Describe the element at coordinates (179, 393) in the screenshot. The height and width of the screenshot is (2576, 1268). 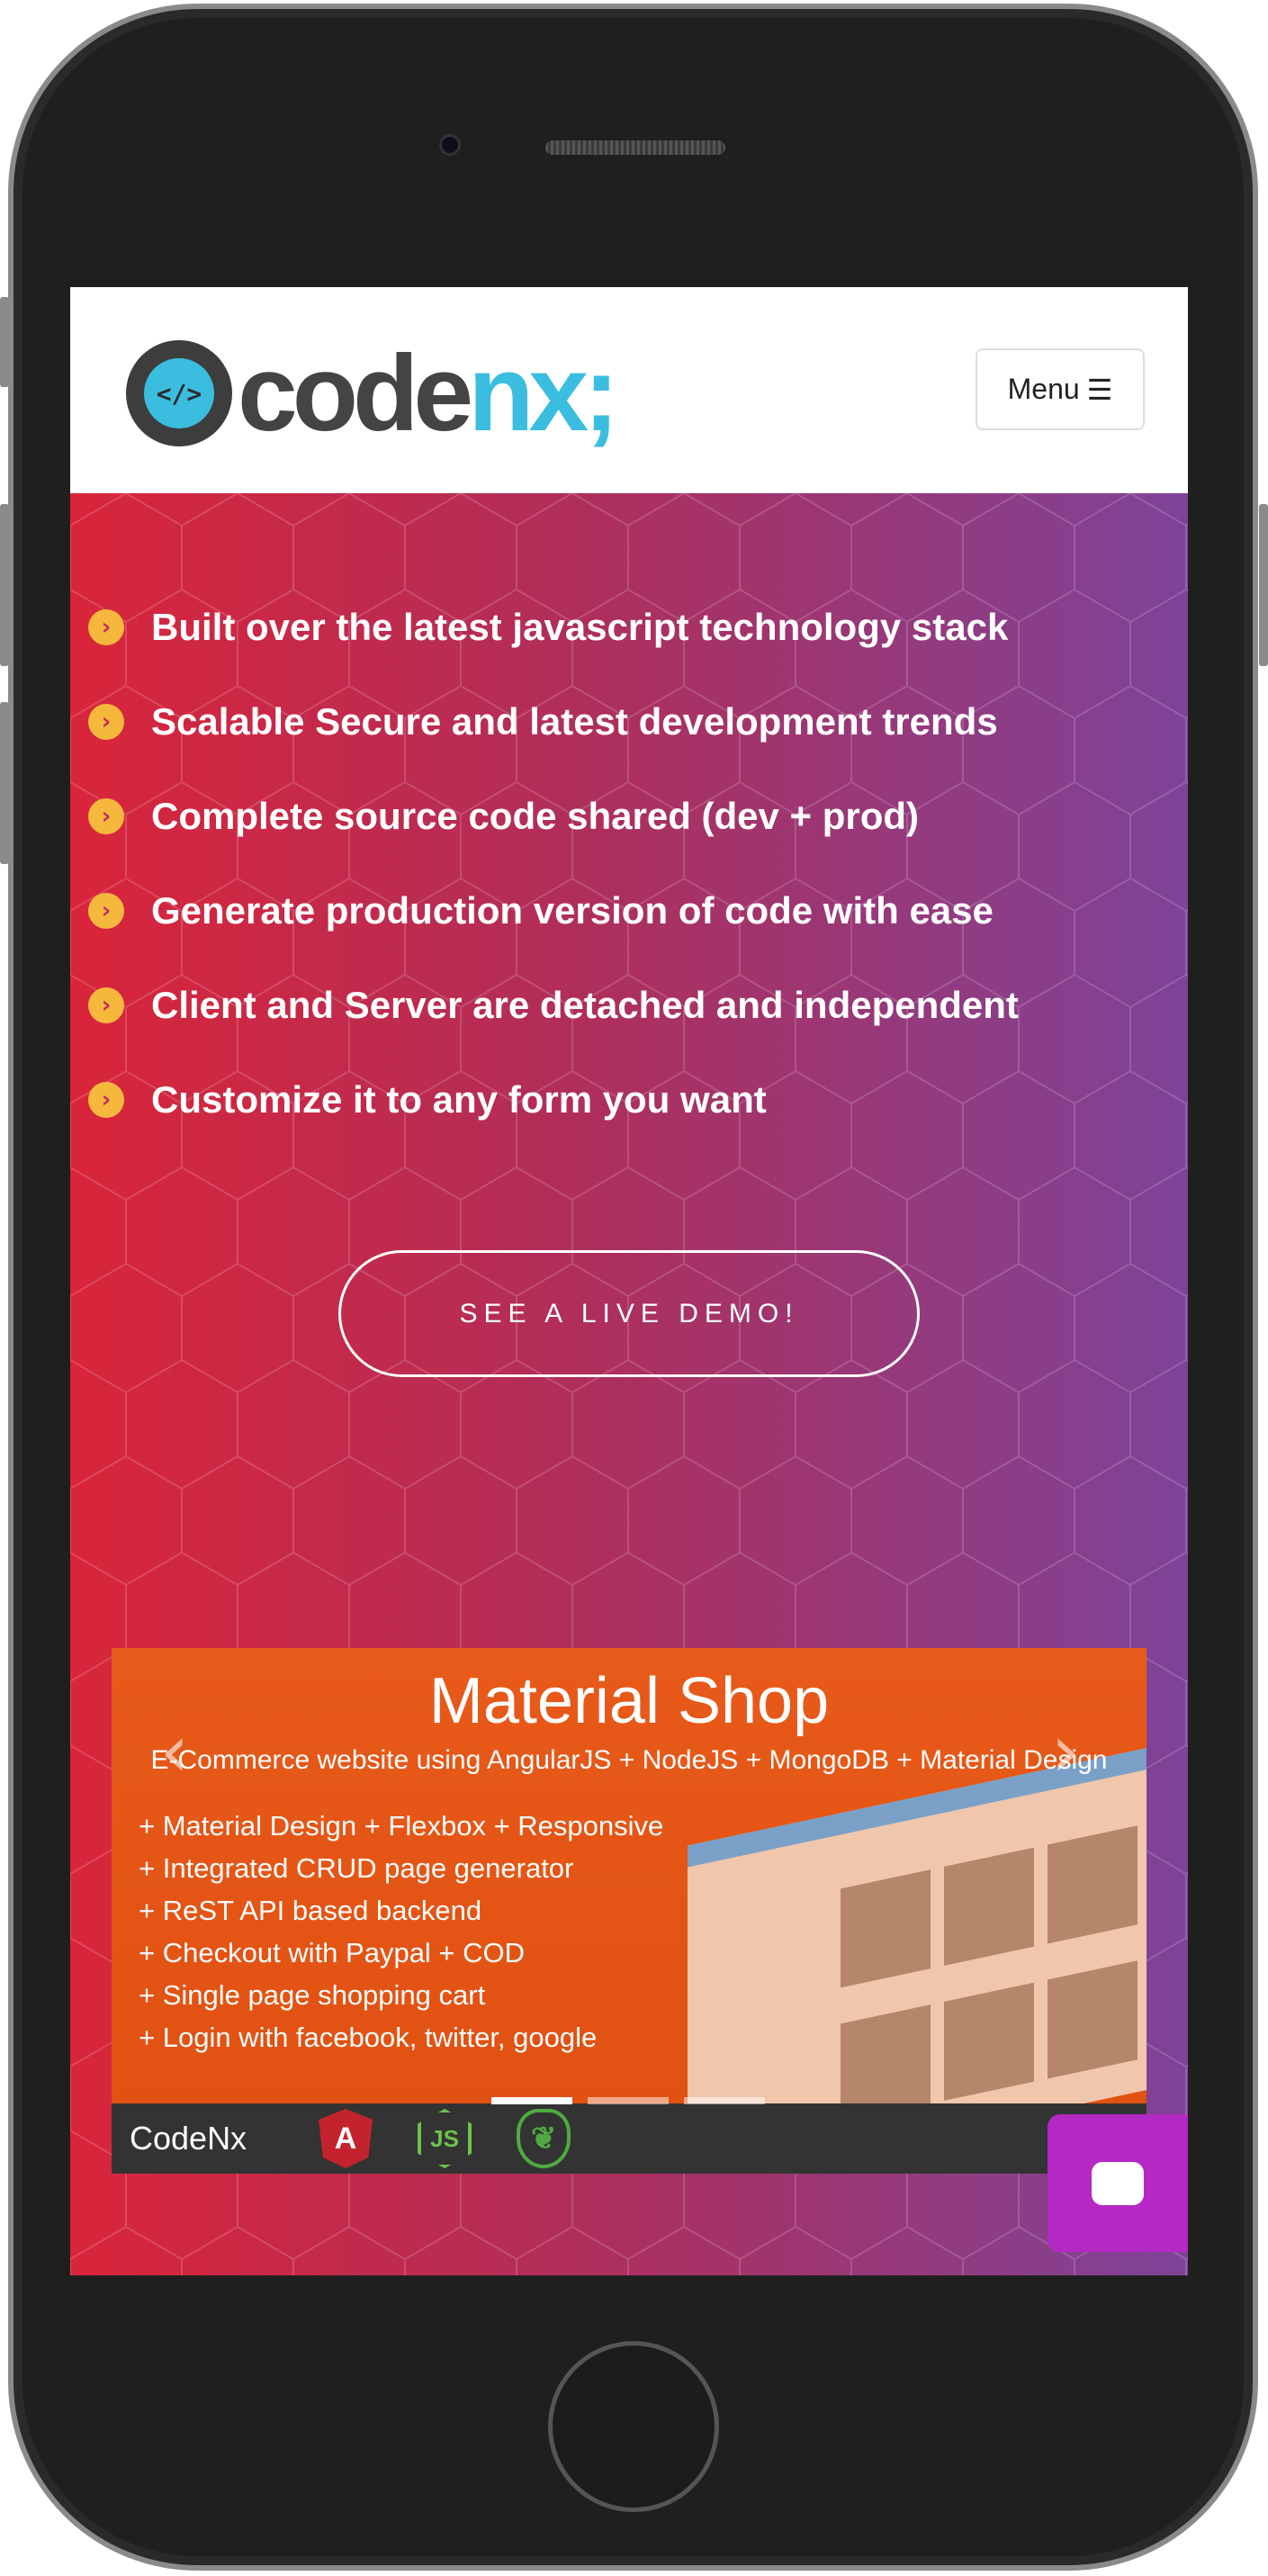
I see `code-icon: </>` at that location.